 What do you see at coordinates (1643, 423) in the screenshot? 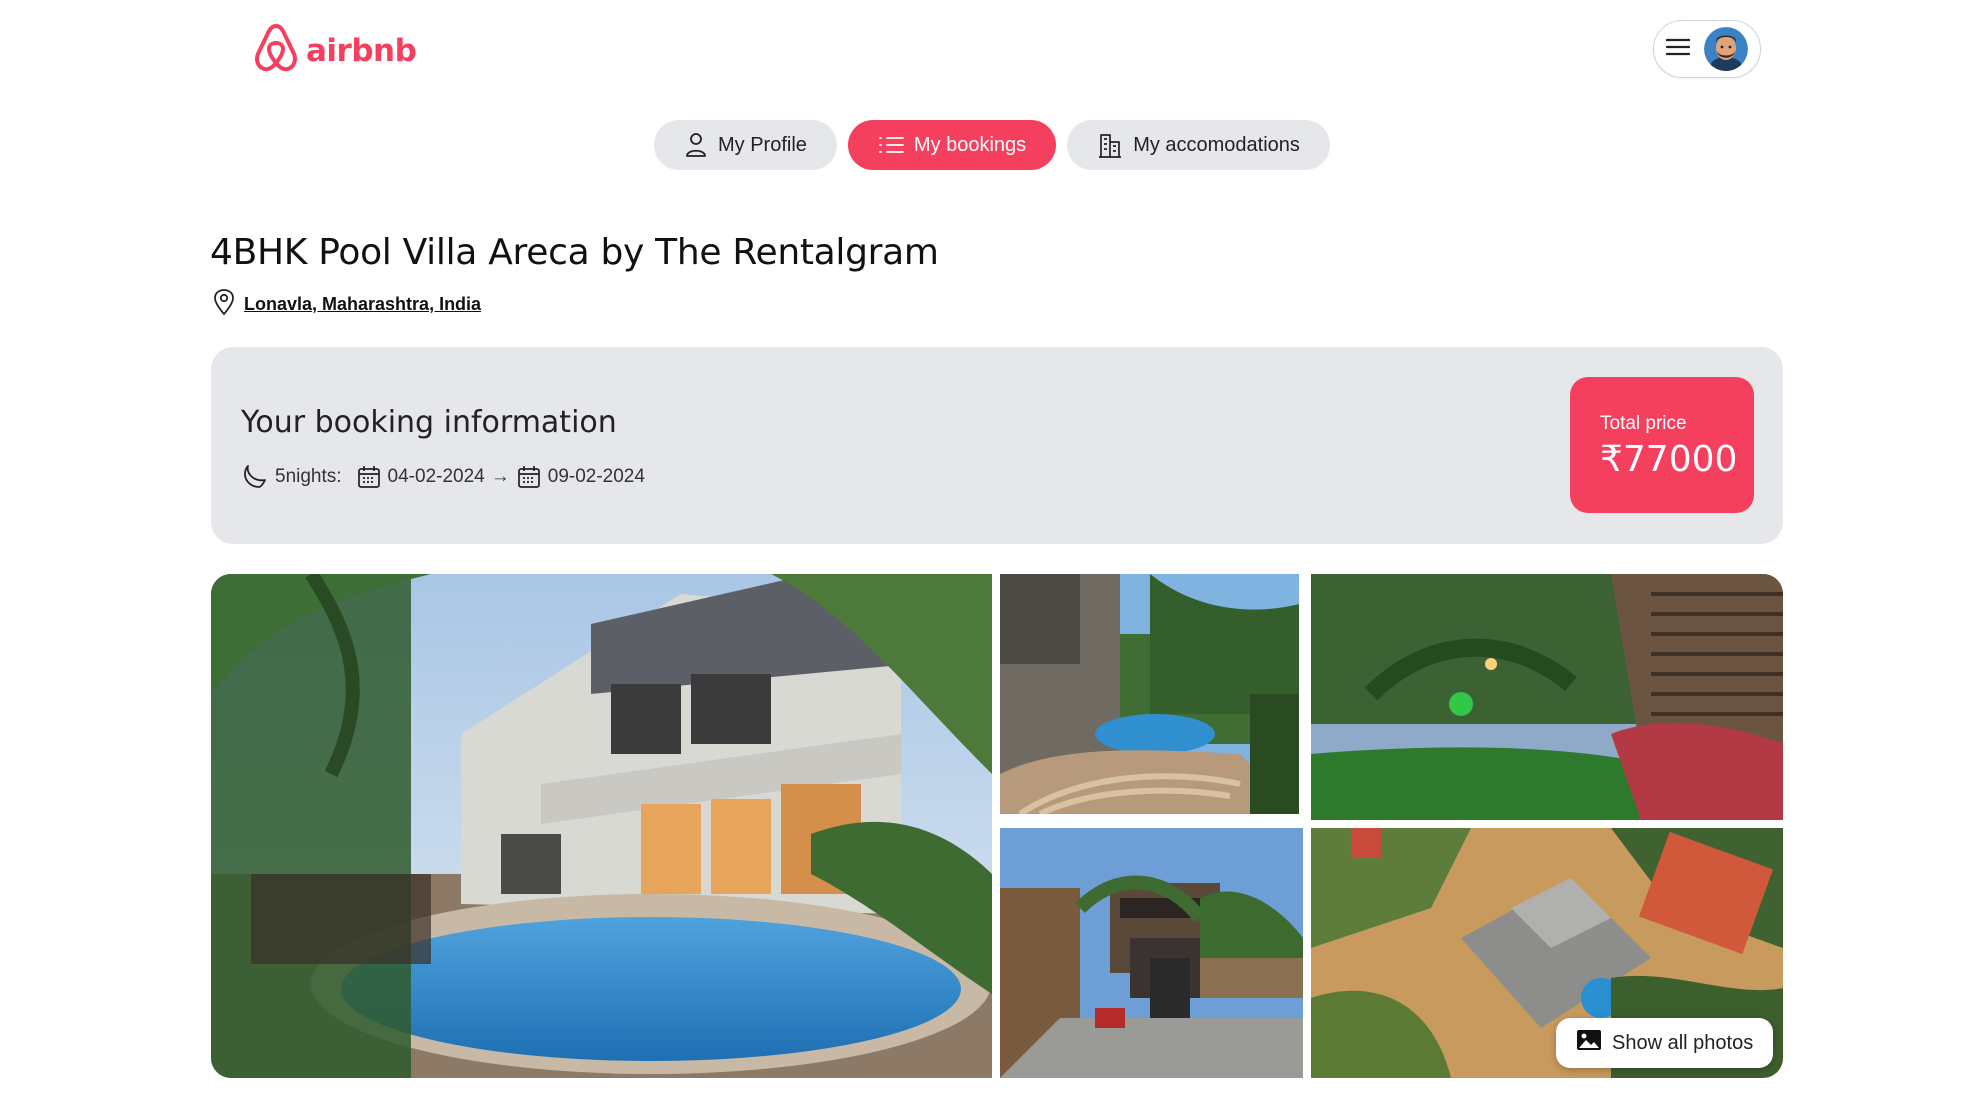
I see `price-label: Total price` at bounding box center [1643, 423].